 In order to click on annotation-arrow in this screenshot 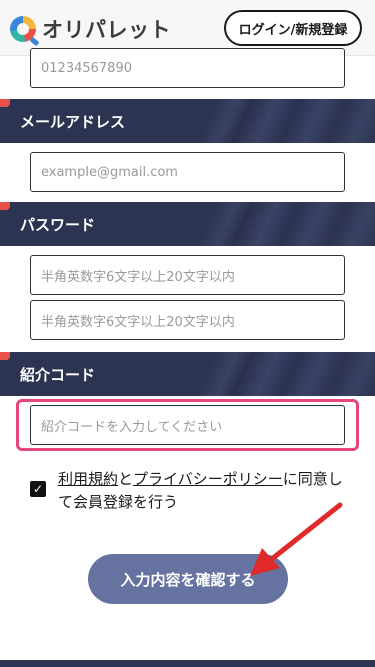, I will do `click(296, 539)`.